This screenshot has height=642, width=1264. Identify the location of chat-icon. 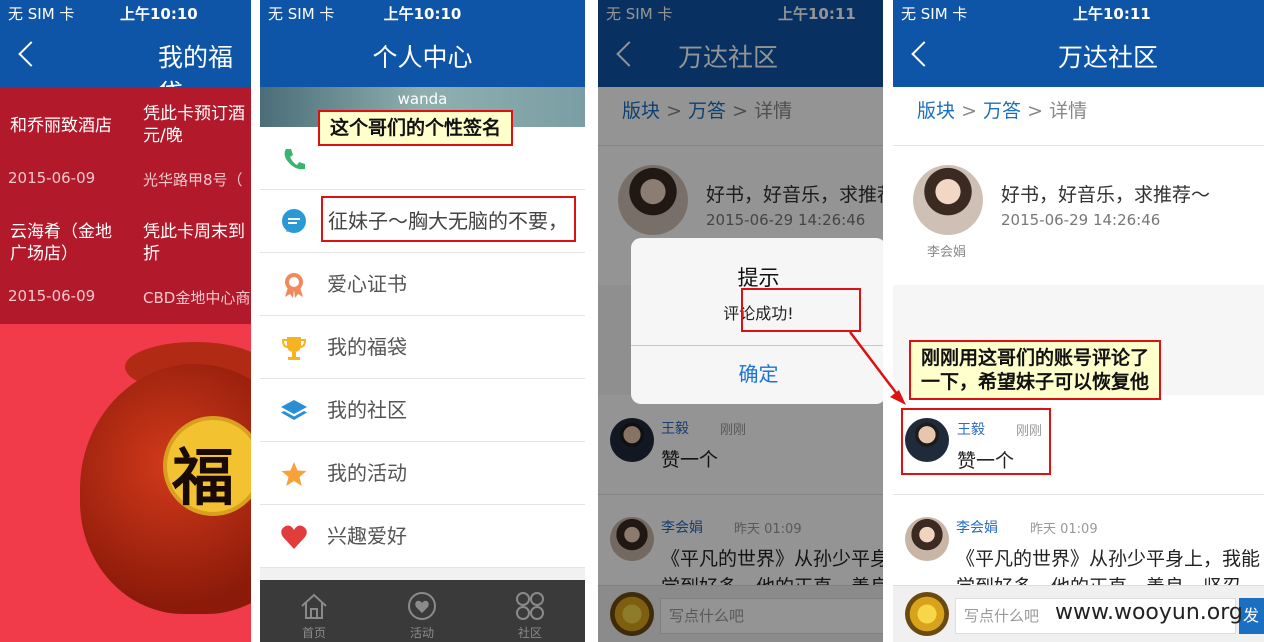
(294, 221).